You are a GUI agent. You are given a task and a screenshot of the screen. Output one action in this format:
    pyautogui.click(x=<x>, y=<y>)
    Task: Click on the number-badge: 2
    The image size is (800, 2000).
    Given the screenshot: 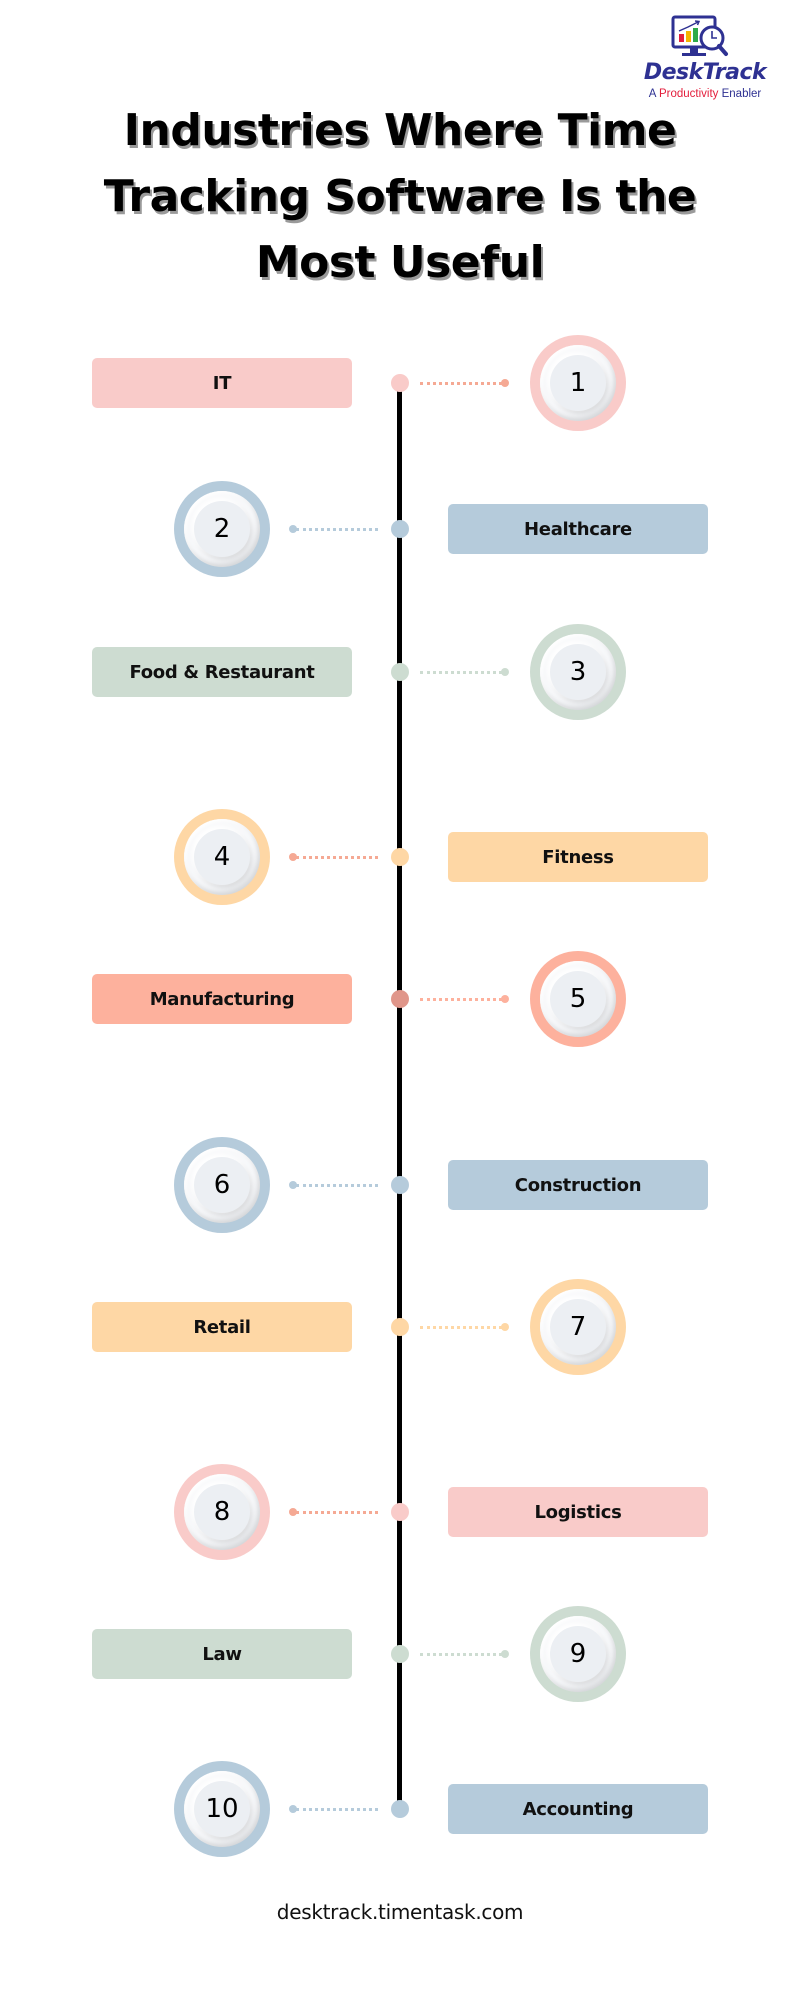 What is the action you would take?
    pyautogui.click(x=222, y=529)
    